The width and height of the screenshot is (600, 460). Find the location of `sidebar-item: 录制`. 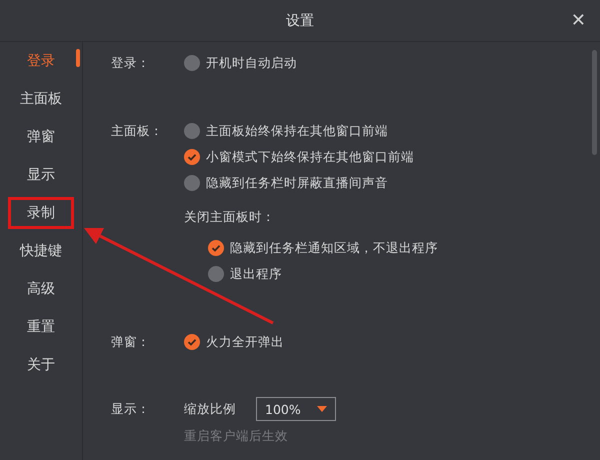

sidebar-item: 录制 is located at coordinates (41, 213).